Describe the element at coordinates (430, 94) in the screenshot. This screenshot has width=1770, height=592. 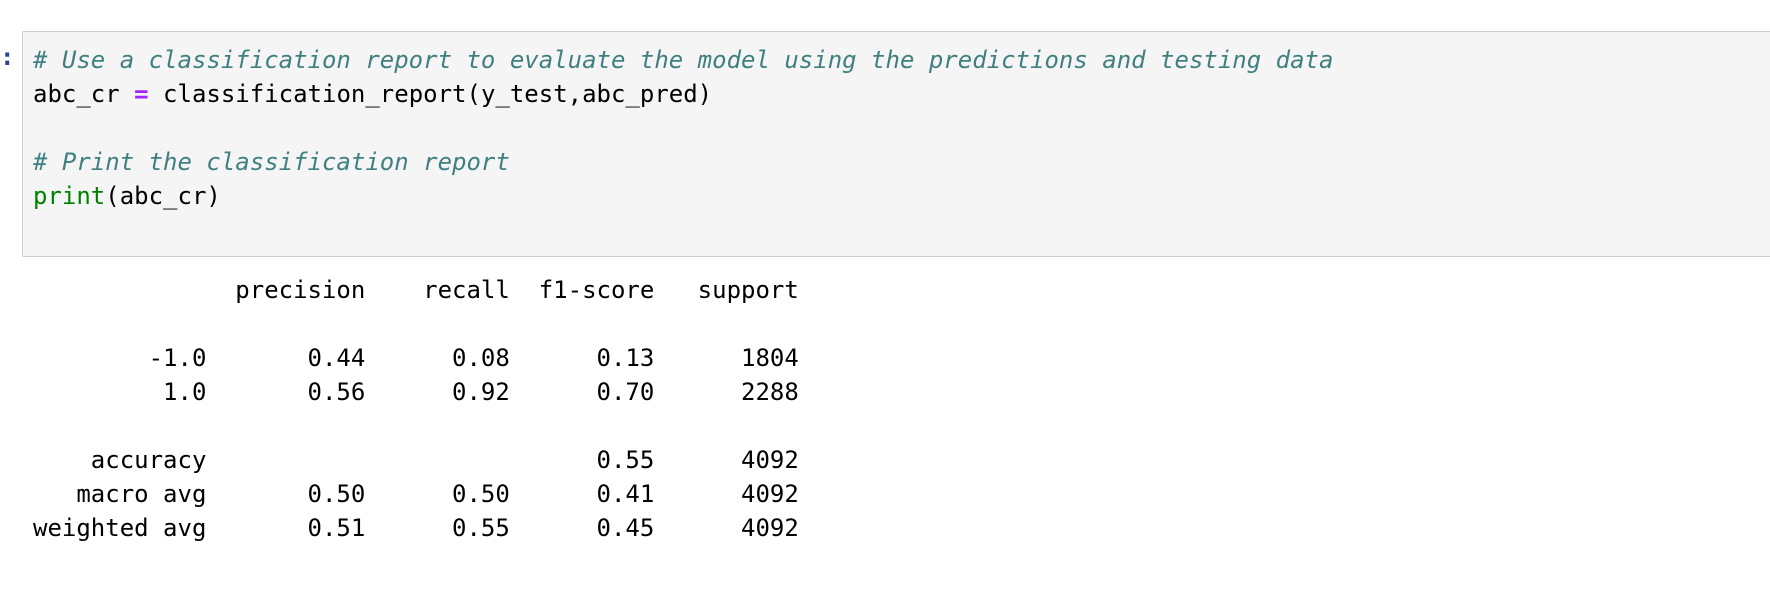
I see `code-function-call: classification_report(y_test,abc_pred)` at that location.